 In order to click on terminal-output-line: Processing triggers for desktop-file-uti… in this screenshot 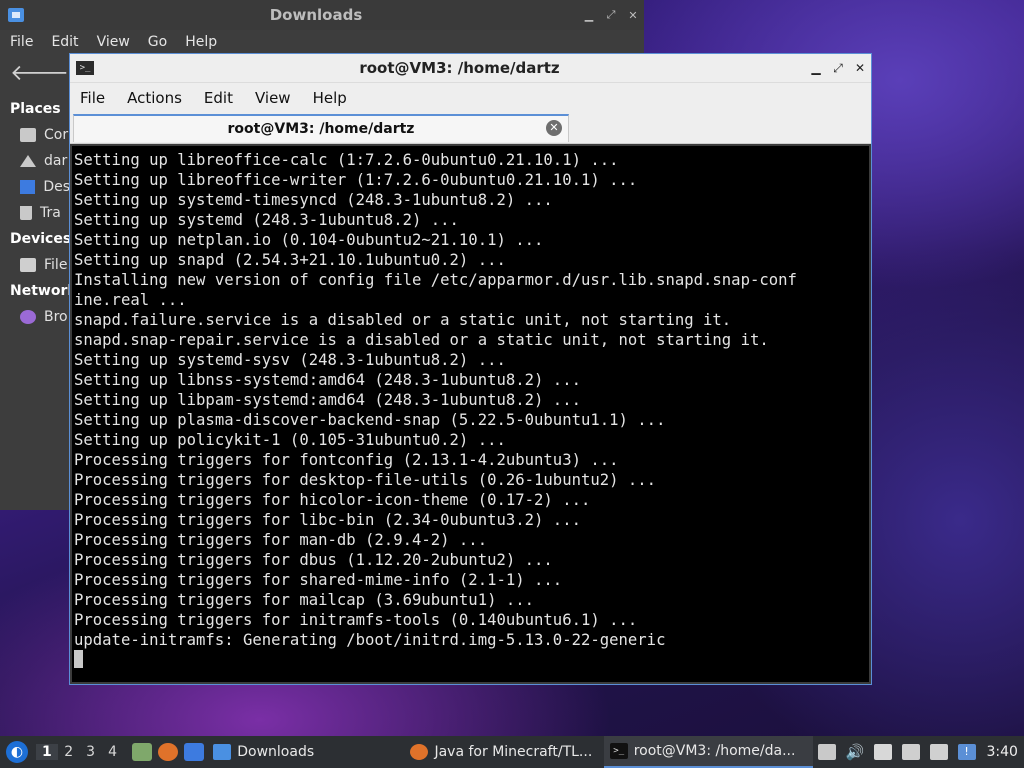, I will do `click(365, 480)`.